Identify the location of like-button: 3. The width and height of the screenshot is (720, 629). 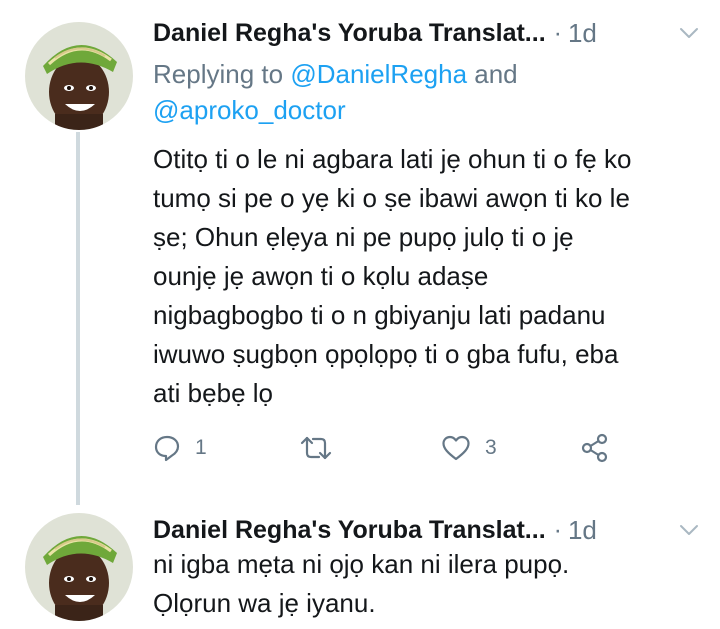
(469, 448).